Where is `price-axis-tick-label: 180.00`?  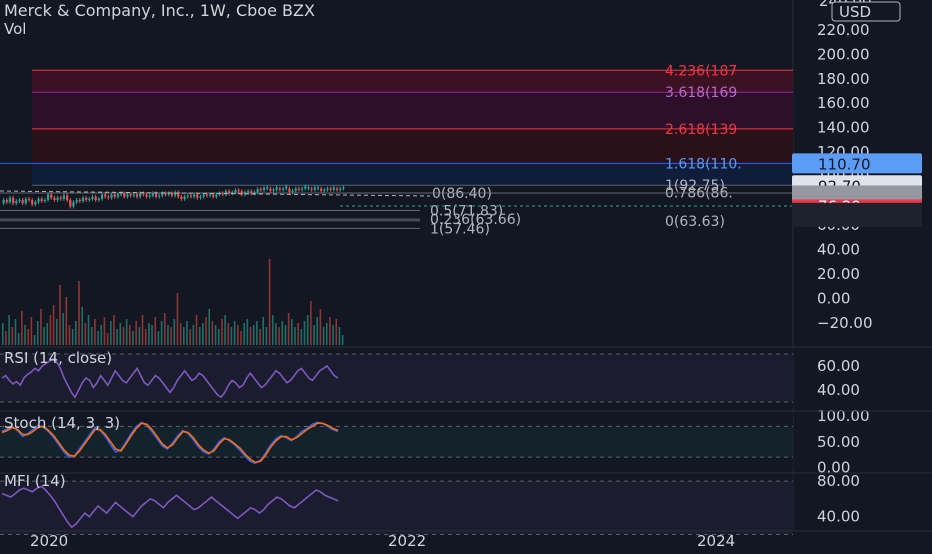
price-axis-tick-label: 180.00 is located at coordinates (843, 79).